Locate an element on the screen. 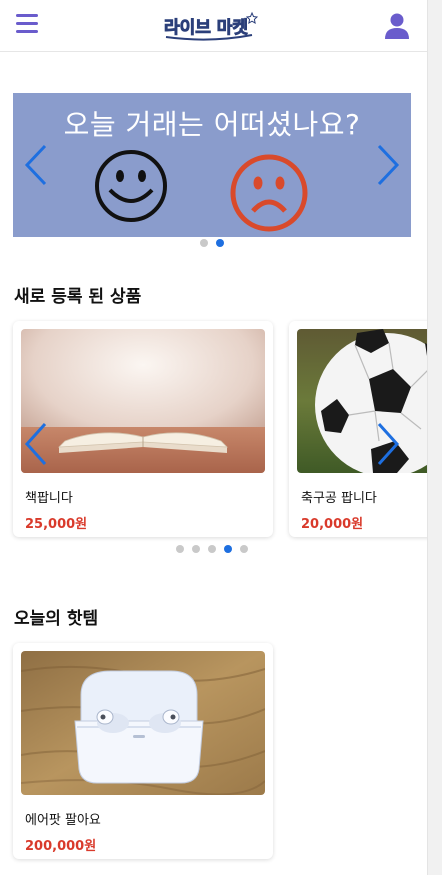  airpods-photo is located at coordinates (143, 723).